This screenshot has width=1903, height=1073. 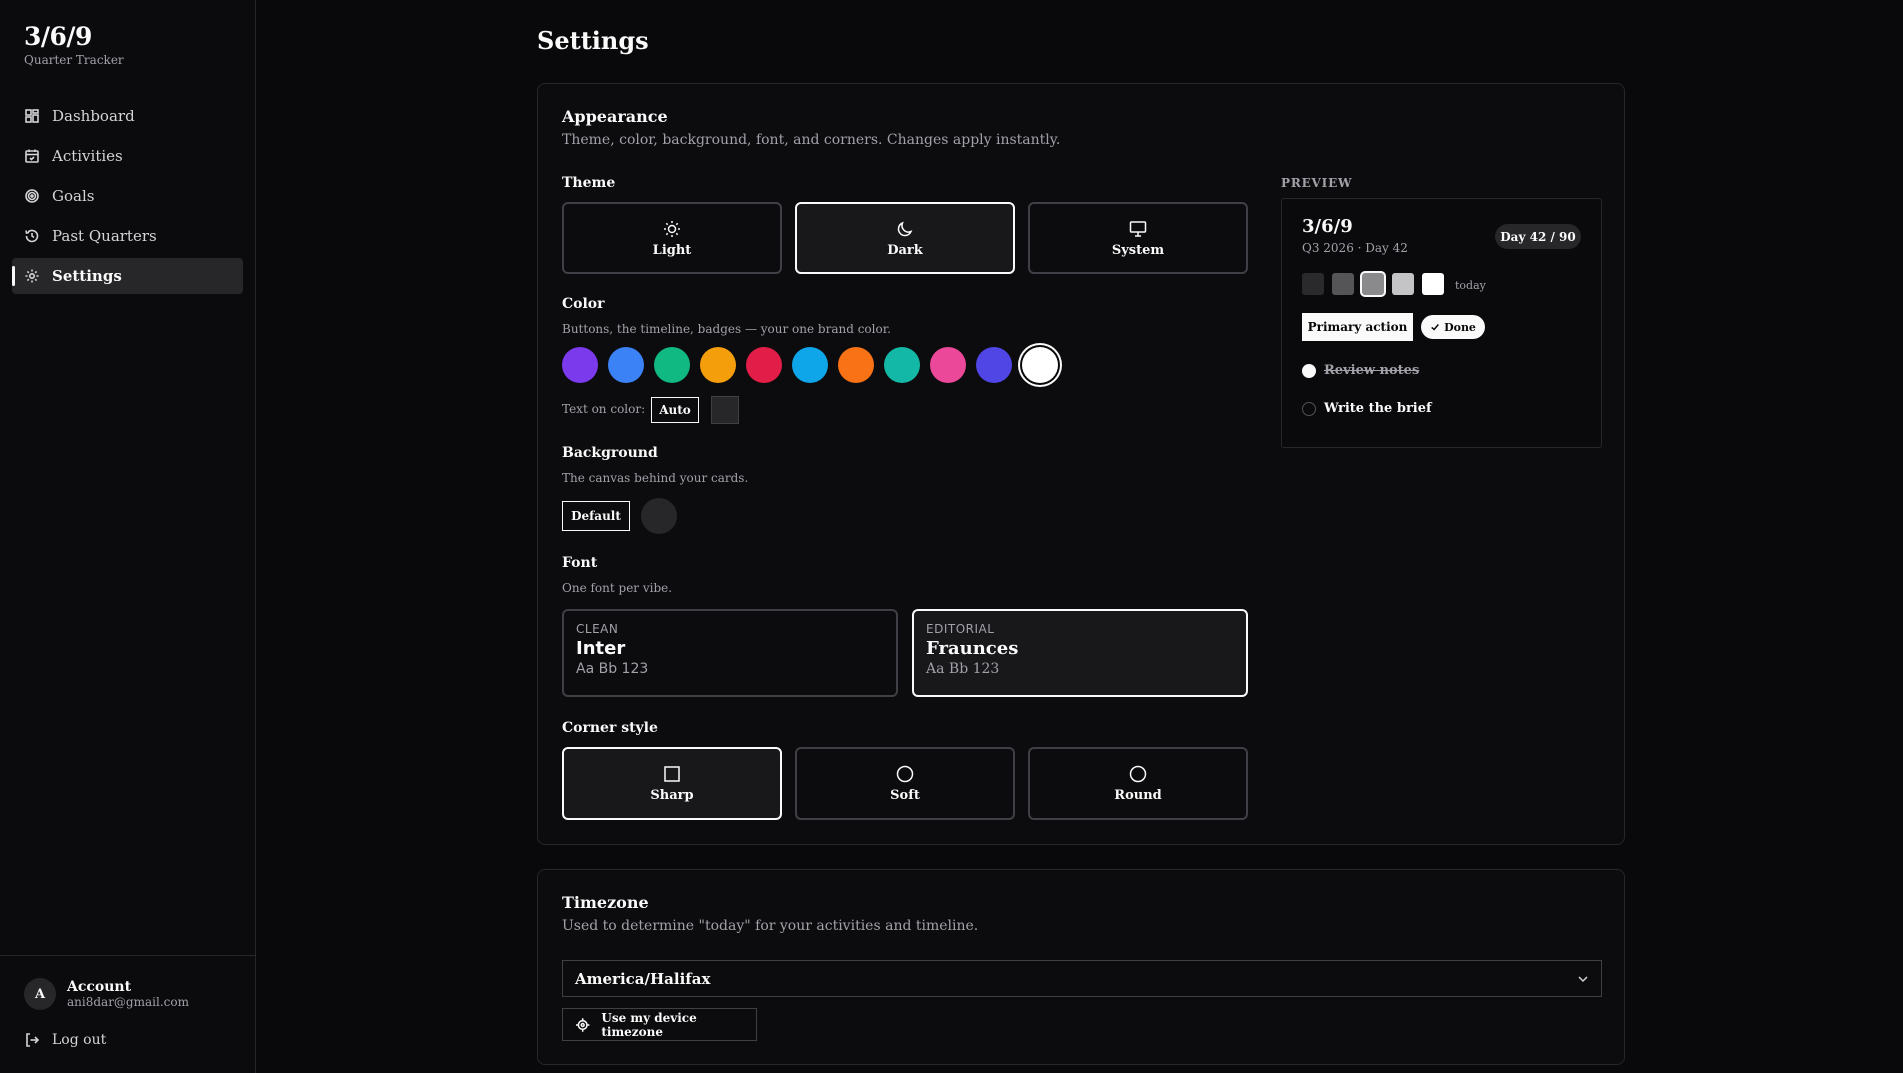 I want to click on moon-icon, so click(x=905, y=228).